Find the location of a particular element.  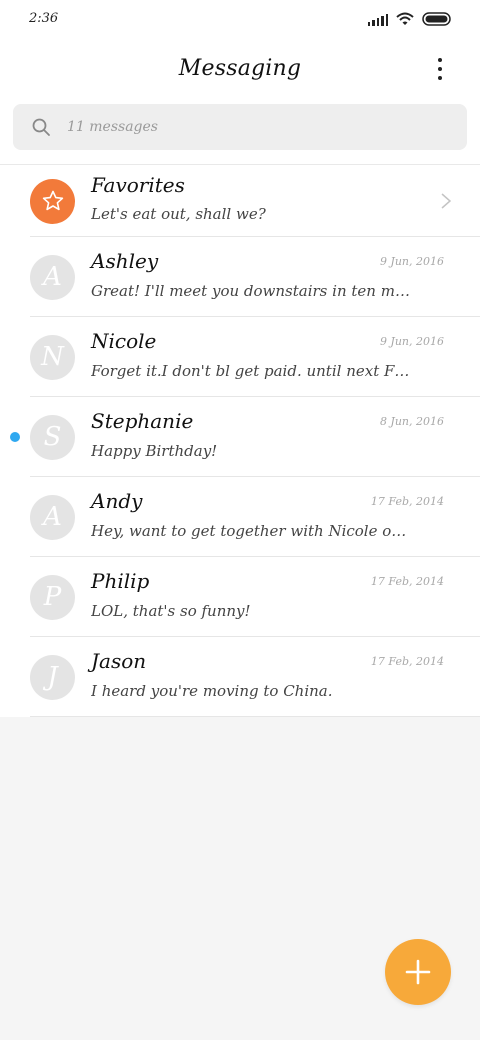

battery-icon is located at coordinates (436, 19).